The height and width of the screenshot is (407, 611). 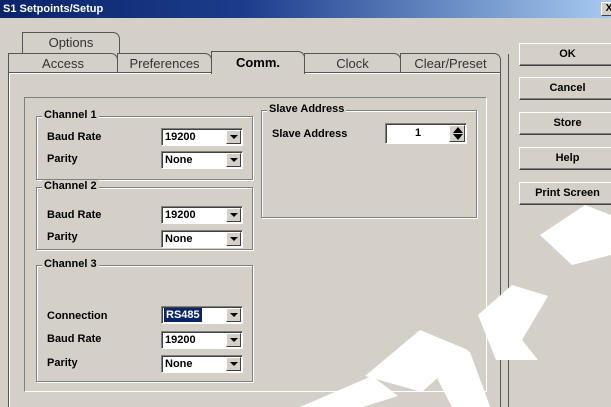 What do you see at coordinates (202, 137) in the screenshot?
I see `channel1-baud-rate-select: 19200` at bounding box center [202, 137].